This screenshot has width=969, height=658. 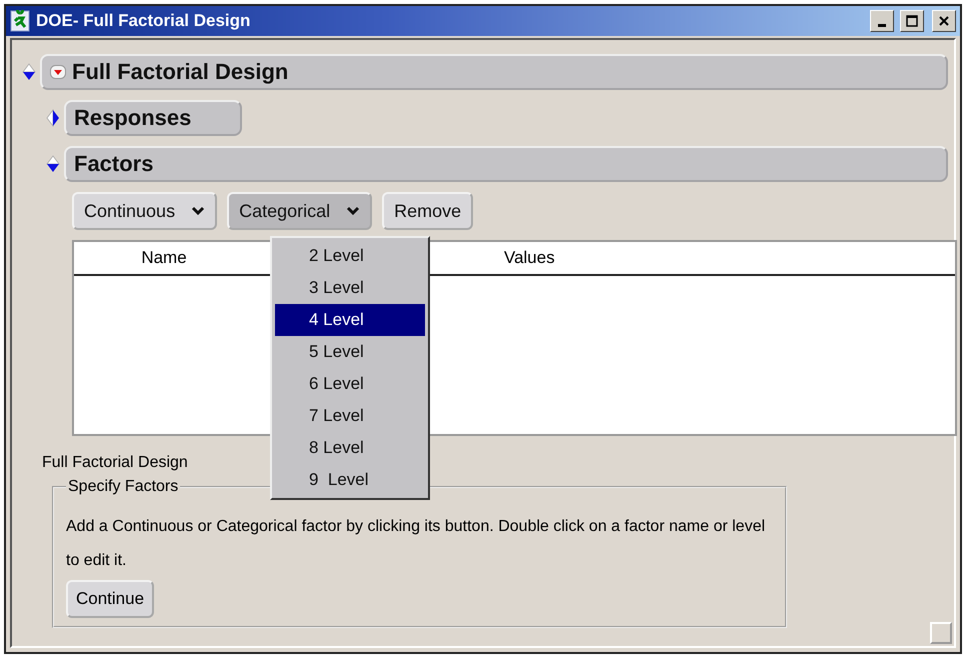 I want to click on instructions-text: Add a Continuous or Categorical factor by clicking its button. Double click on a factor name or level to edit it., so click(x=416, y=544).